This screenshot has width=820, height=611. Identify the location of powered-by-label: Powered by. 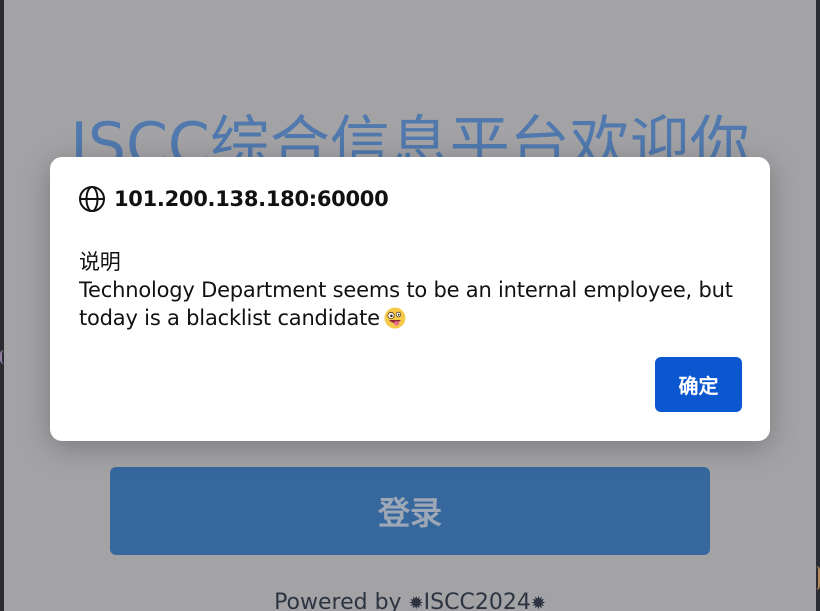
(341, 600).